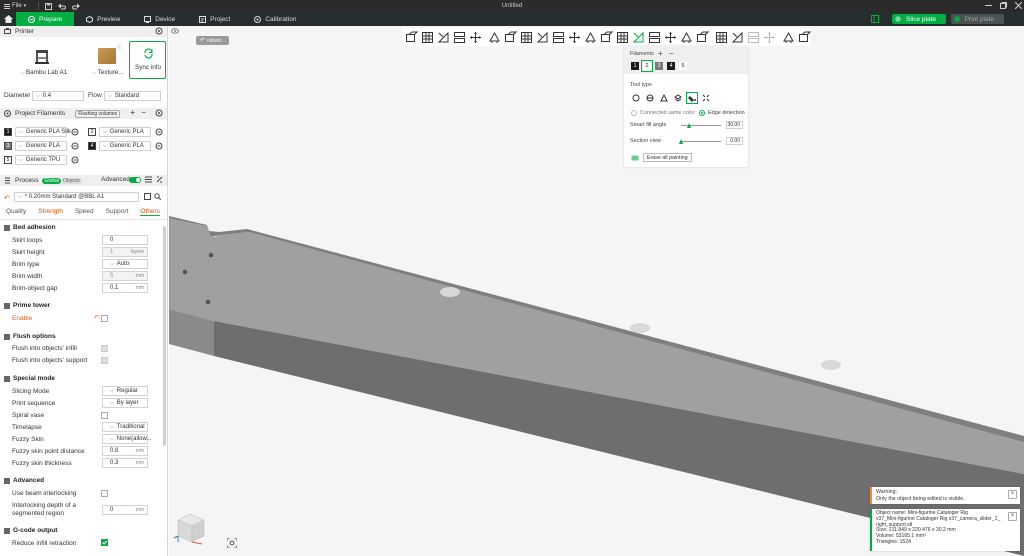  I want to click on gap-fill-icon, so click(706, 98).